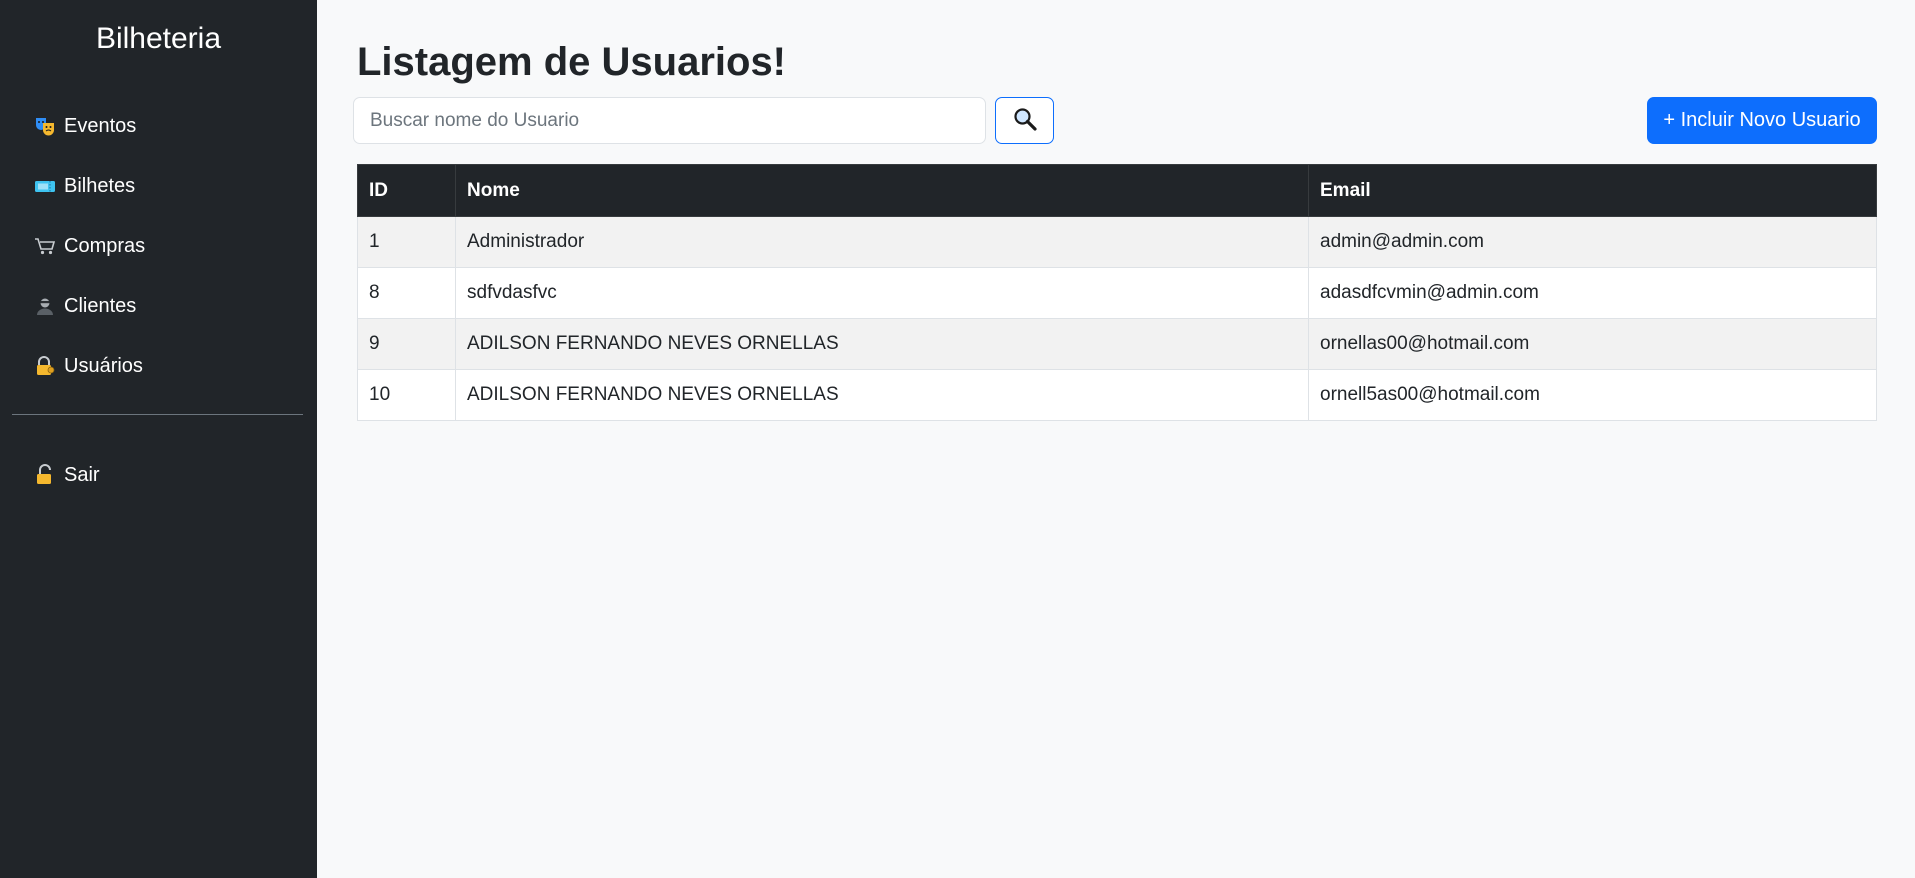  What do you see at coordinates (406, 293) in the screenshot?
I see `cell-id: 8` at bounding box center [406, 293].